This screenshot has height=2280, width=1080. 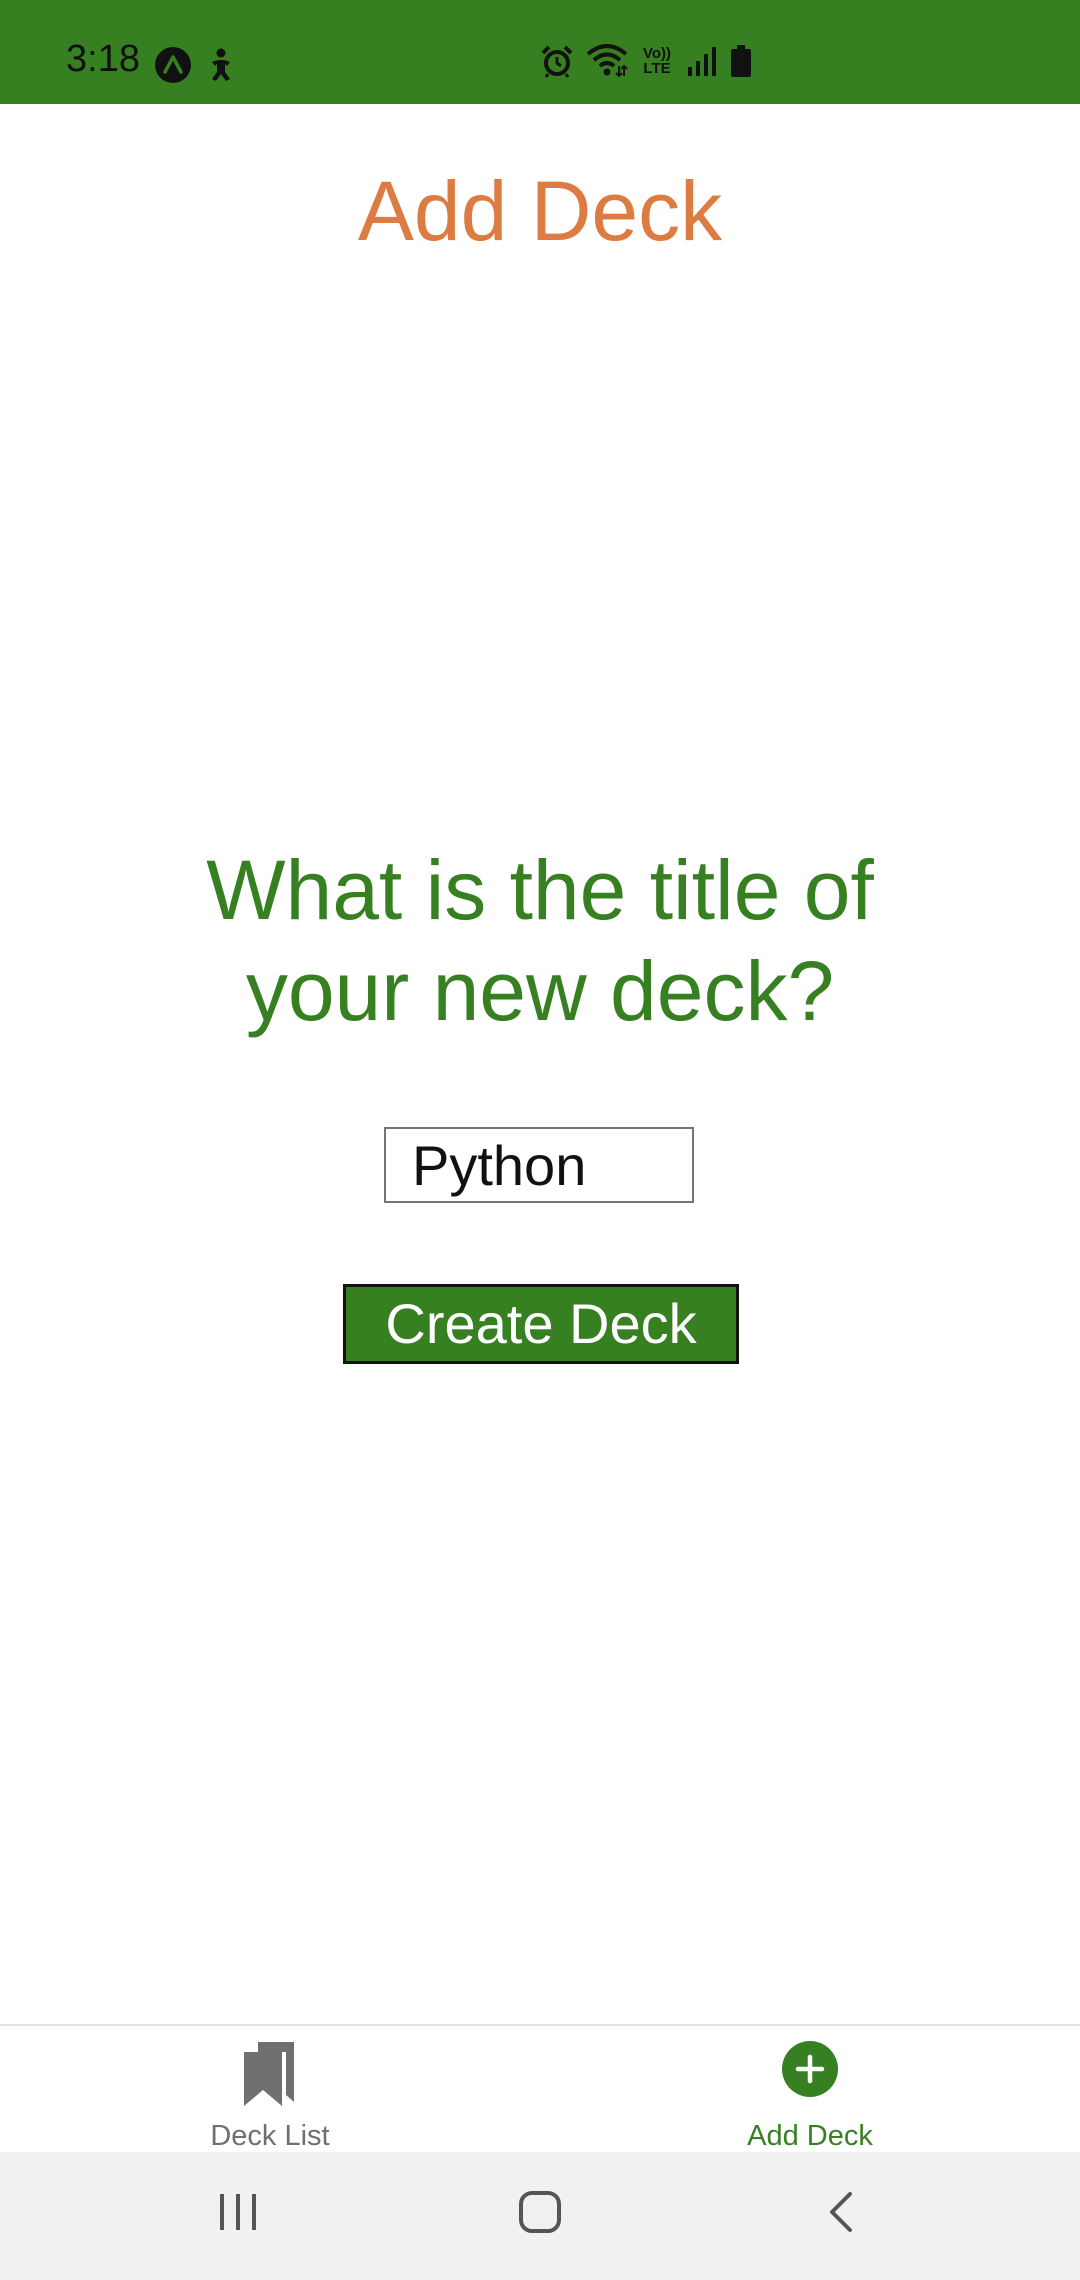 What do you see at coordinates (842, 2214) in the screenshot?
I see `back-icon` at bounding box center [842, 2214].